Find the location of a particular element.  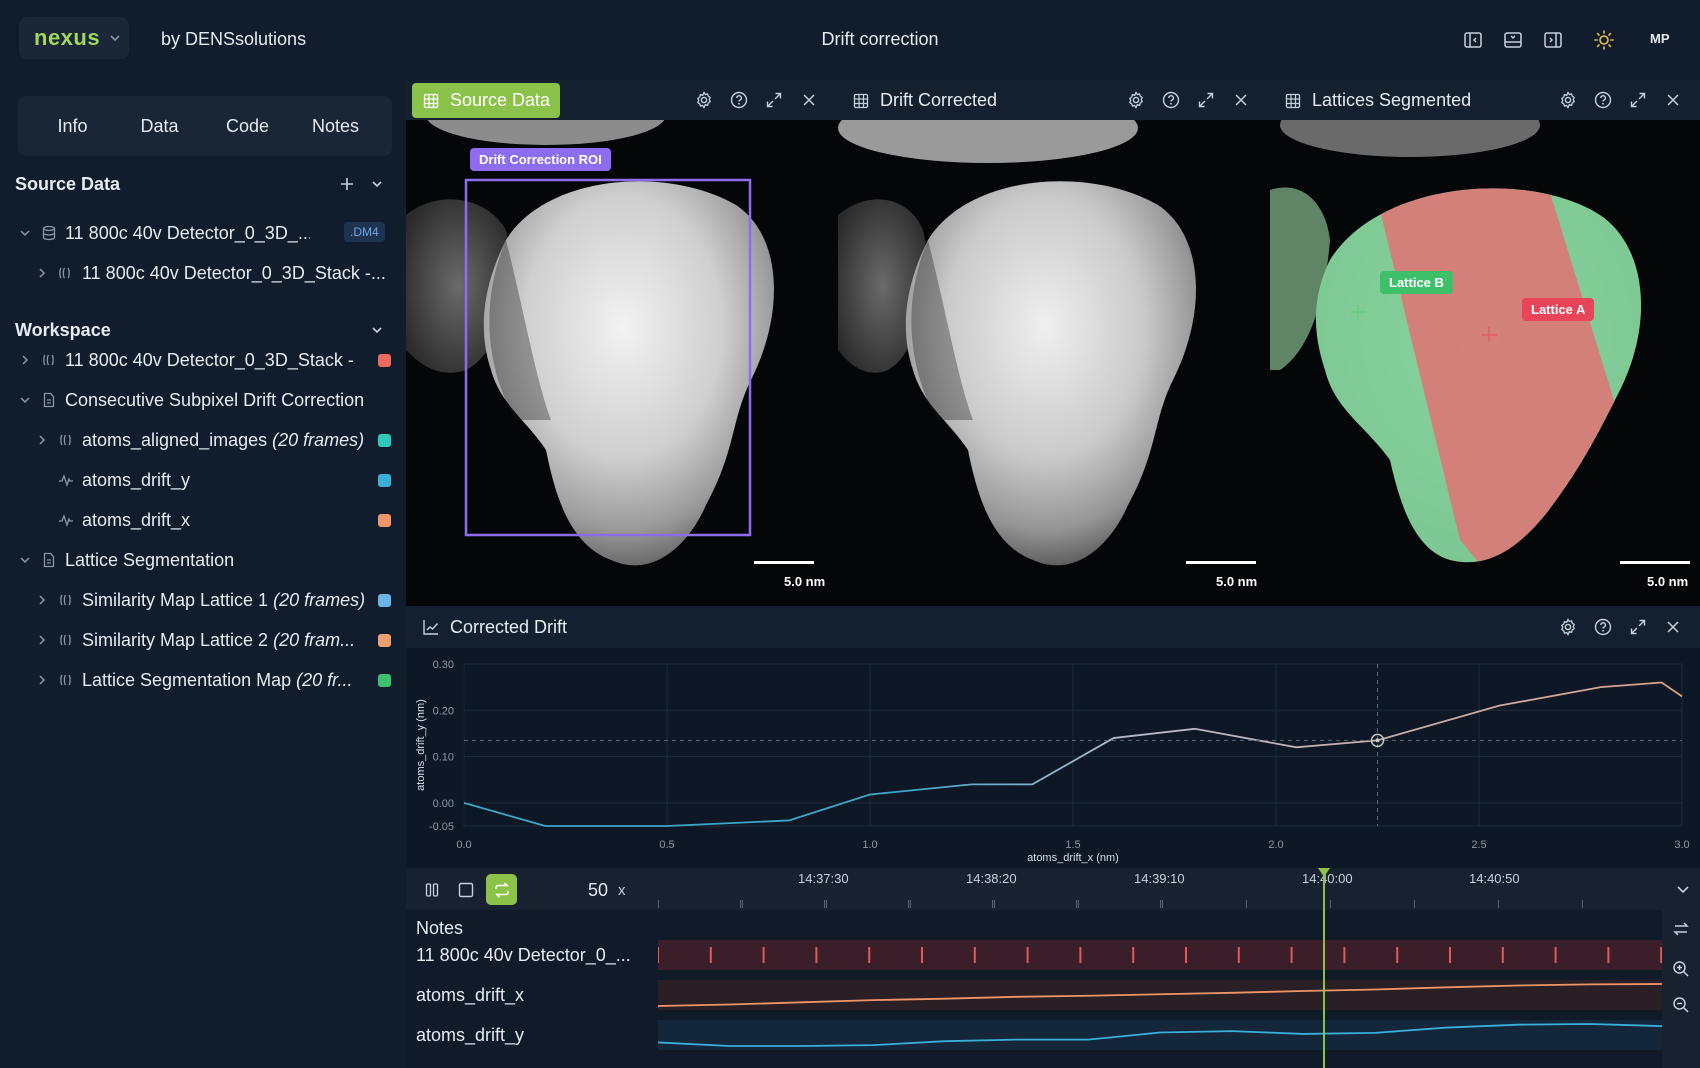

source-image-view: Drift Correction ROI 5.0 nm is located at coordinates (622, 363).